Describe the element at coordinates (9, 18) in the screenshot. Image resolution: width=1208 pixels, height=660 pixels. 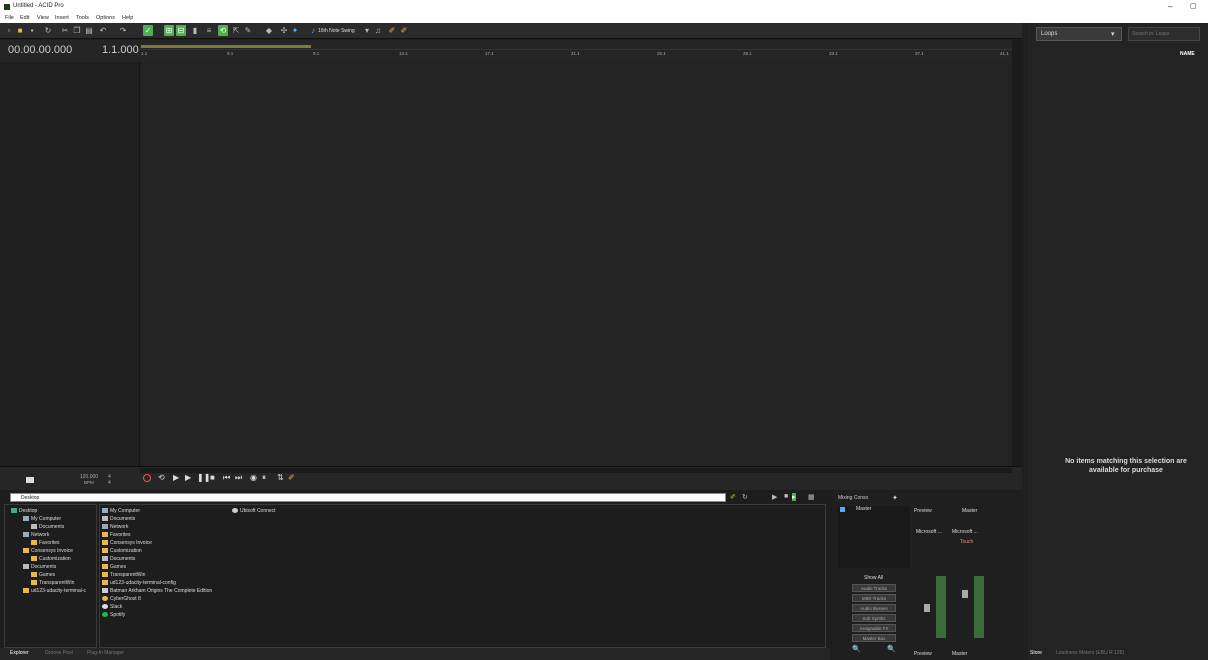
I see `menu-file: File` at that location.